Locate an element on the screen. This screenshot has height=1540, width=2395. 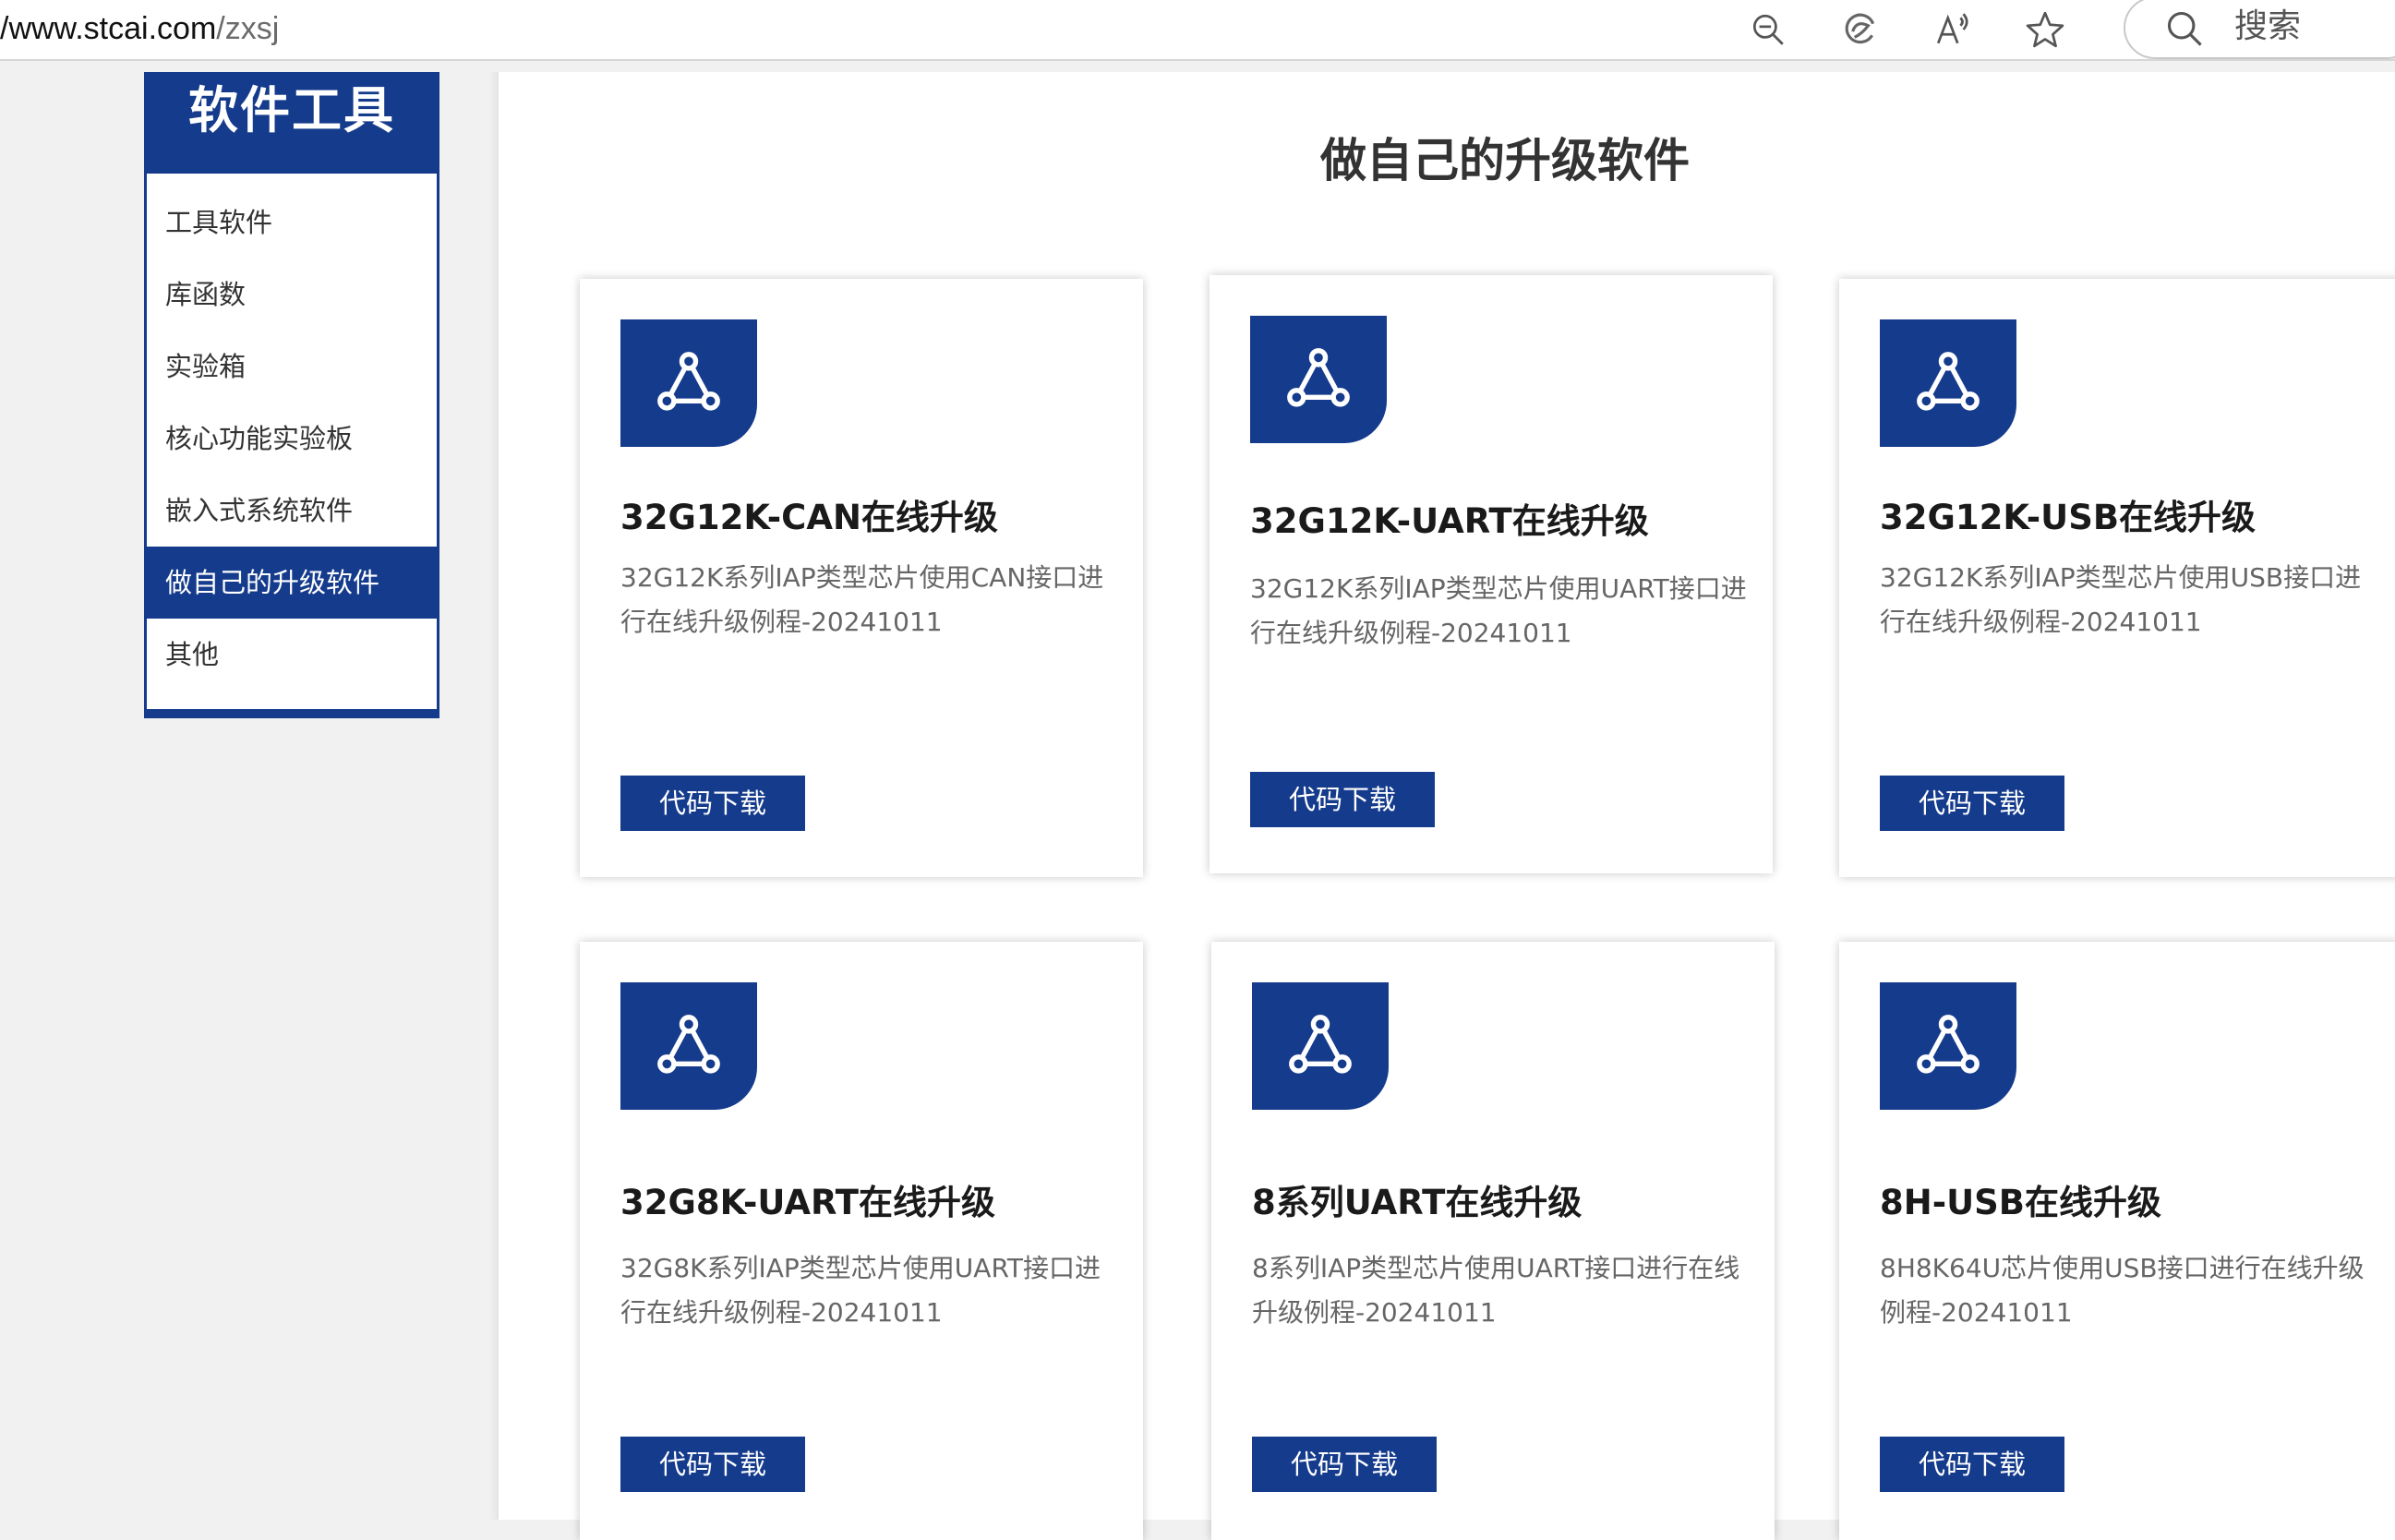
search-box: 搜索 is located at coordinates (2259, 29).